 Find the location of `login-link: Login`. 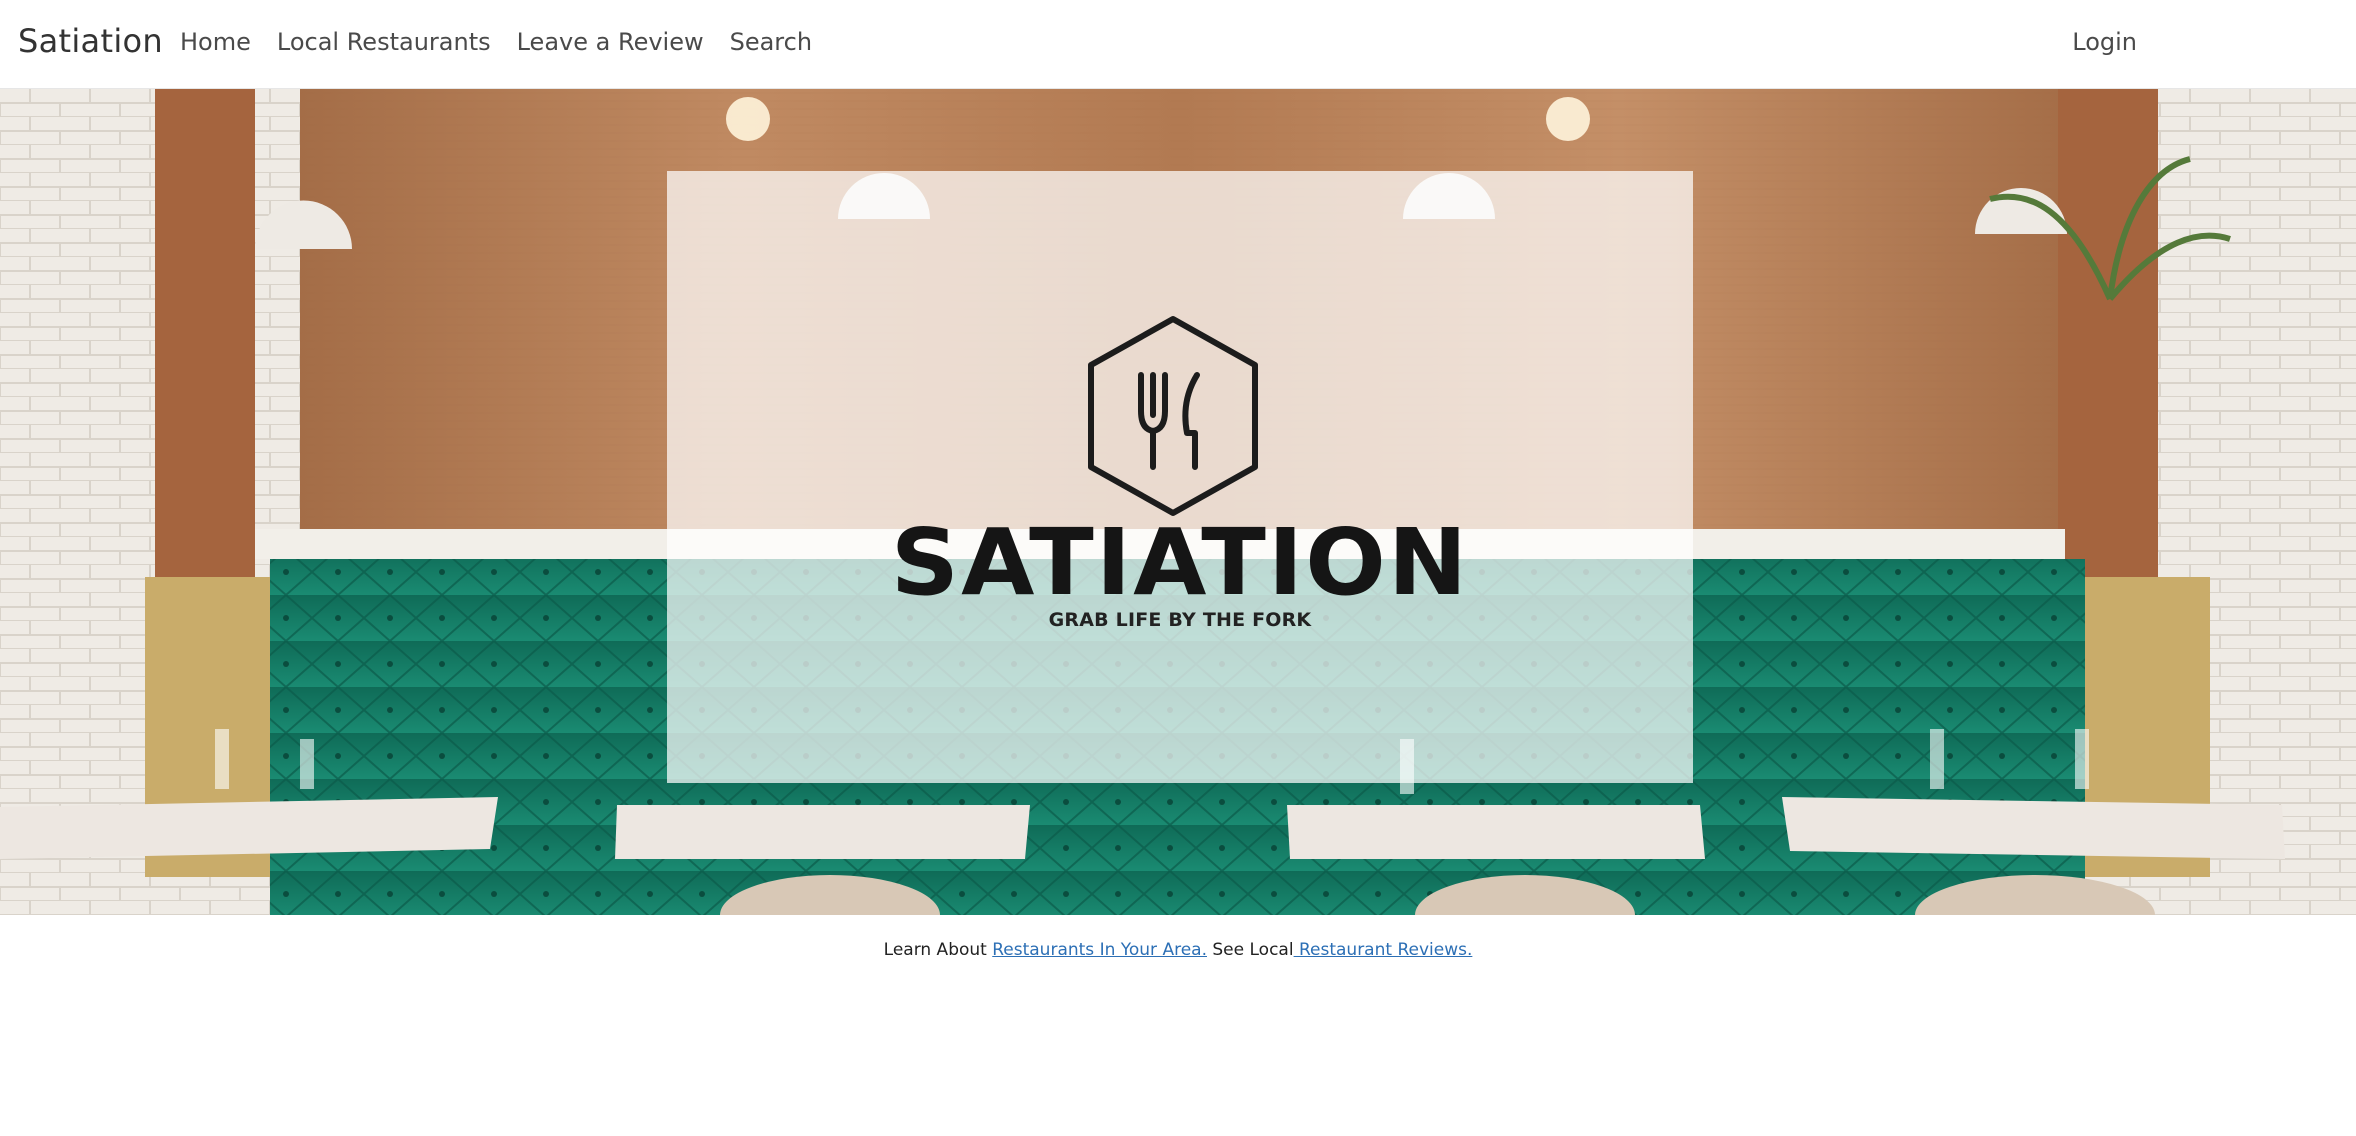

login-link: Login is located at coordinates (2104, 42).